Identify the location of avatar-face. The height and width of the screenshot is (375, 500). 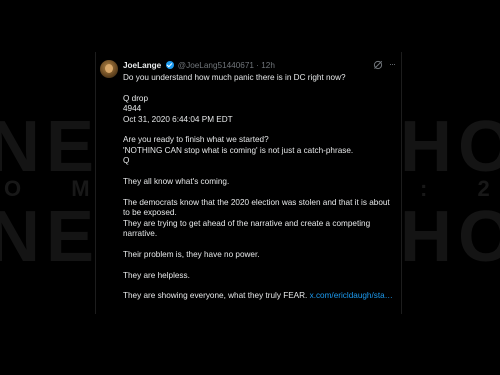
(109, 68).